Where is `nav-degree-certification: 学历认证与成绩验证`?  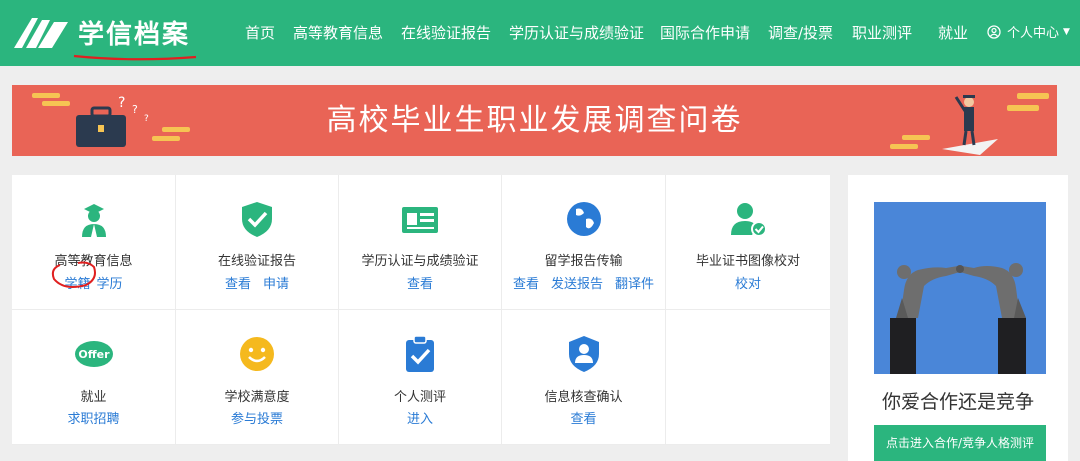 nav-degree-certification: 学历认证与成绩验证 is located at coordinates (576, 32).